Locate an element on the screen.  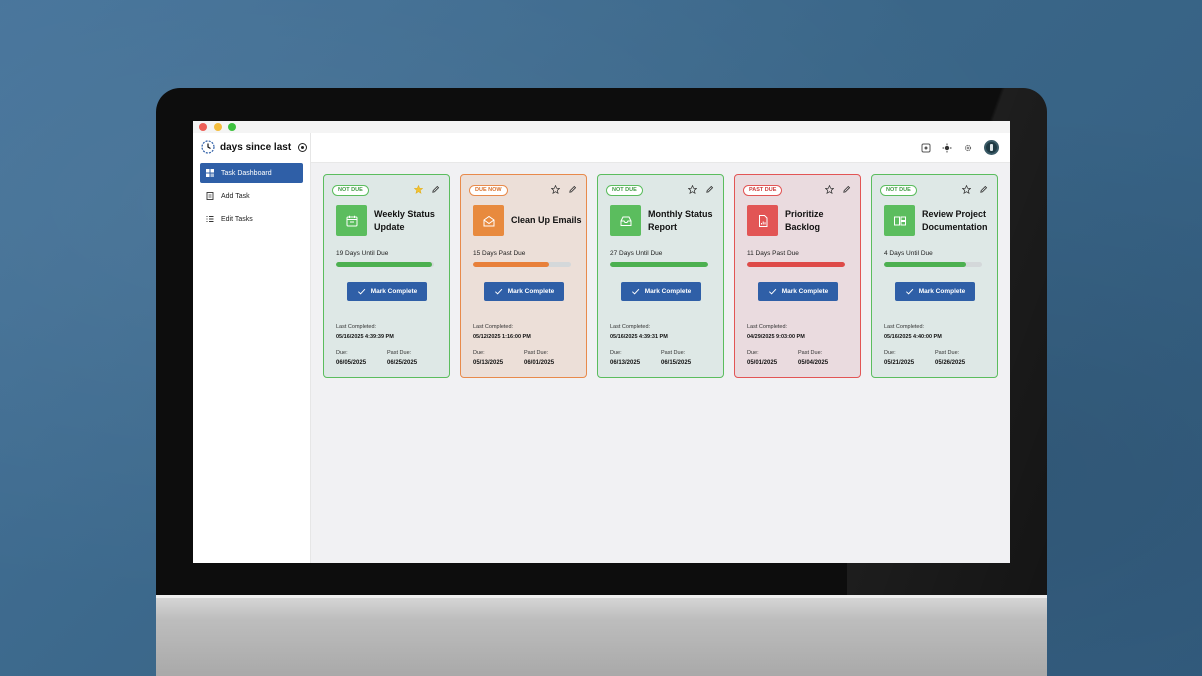
avatar is located at coordinates (991, 147).